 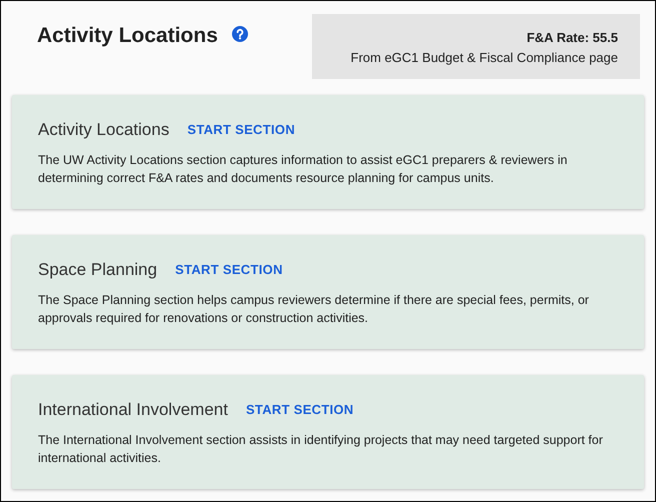 What do you see at coordinates (321, 449) in the screenshot?
I see `section-description: The International Involvement section assists in identifying projects that may need targeted support for international activities.` at bounding box center [321, 449].